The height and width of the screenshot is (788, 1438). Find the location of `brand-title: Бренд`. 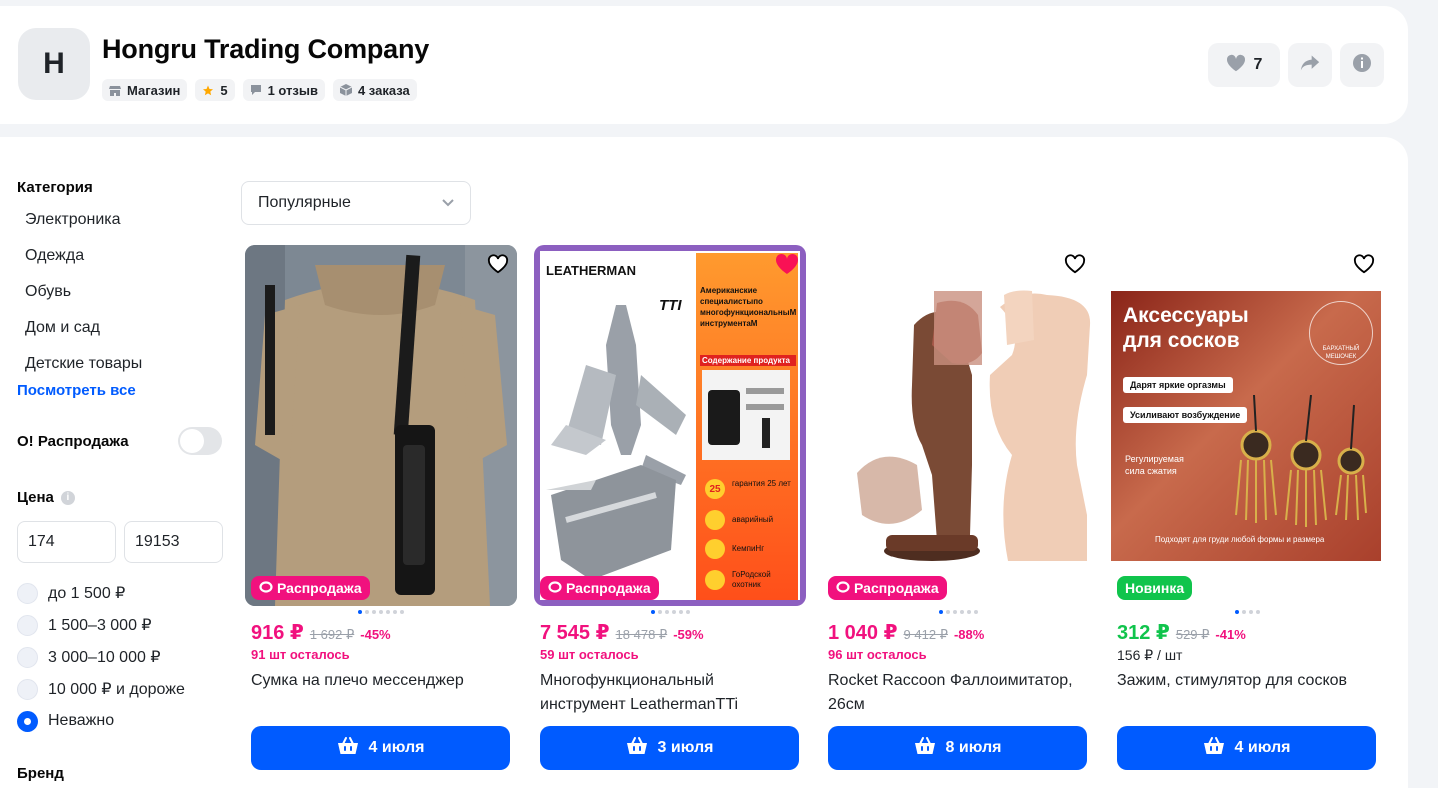

brand-title: Бренд is located at coordinates (40, 773).